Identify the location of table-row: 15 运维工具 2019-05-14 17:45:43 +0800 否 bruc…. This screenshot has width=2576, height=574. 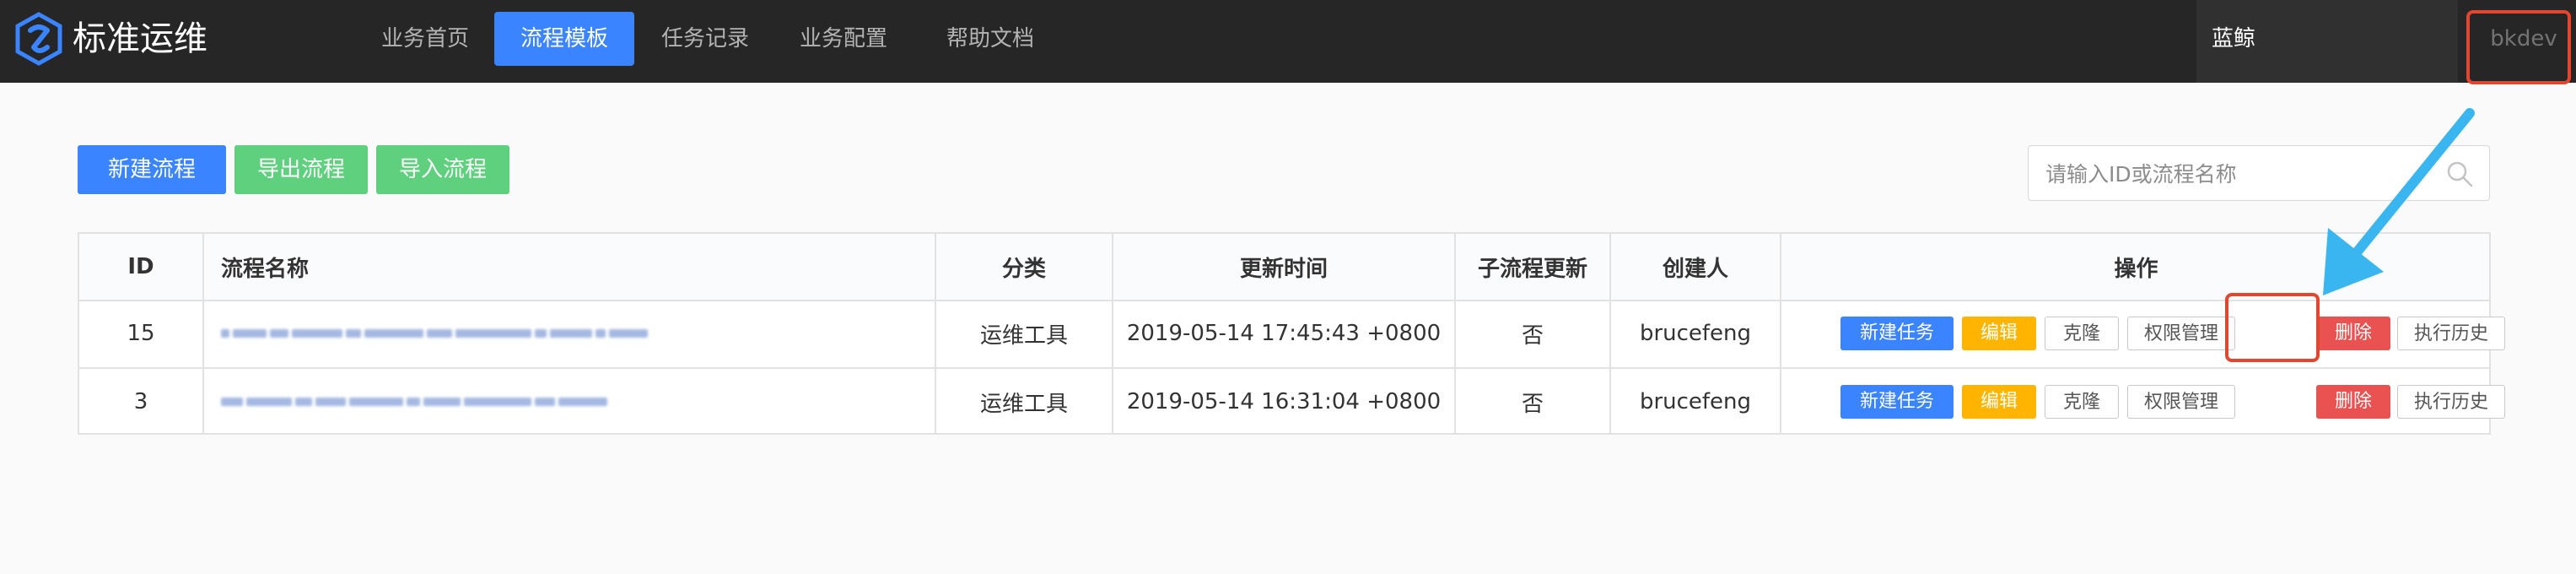
(1292, 334).